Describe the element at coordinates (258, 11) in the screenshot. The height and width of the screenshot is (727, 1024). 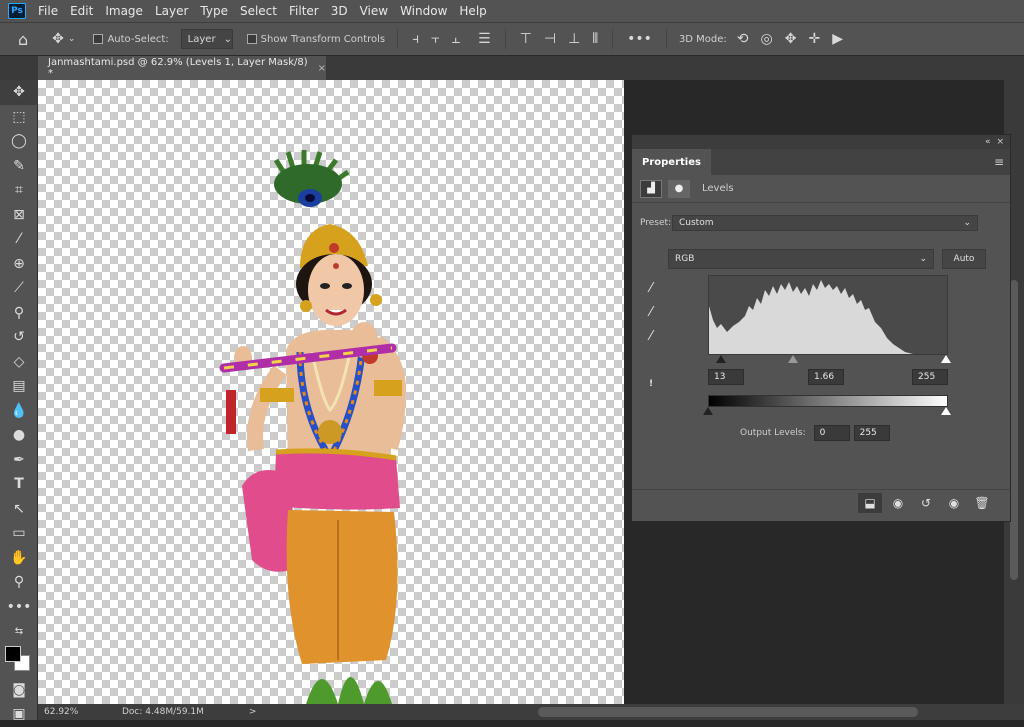
I see `menu-select: Select` at that location.